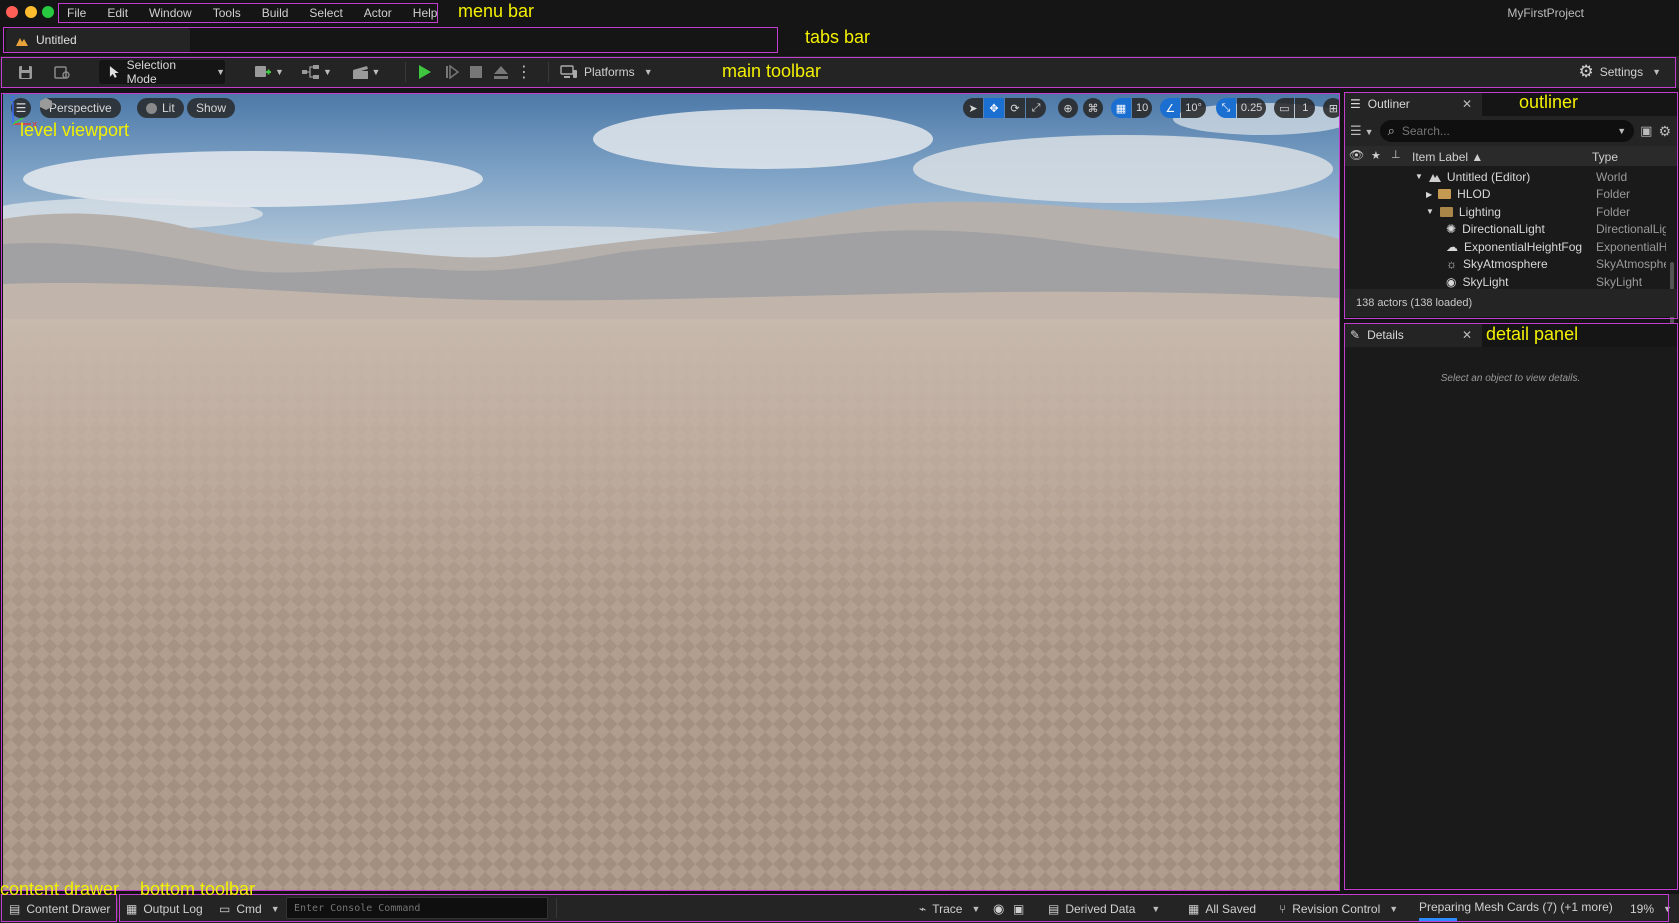  I want to click on all-saved-button: ▦ All Saved, so click(1222, 909).